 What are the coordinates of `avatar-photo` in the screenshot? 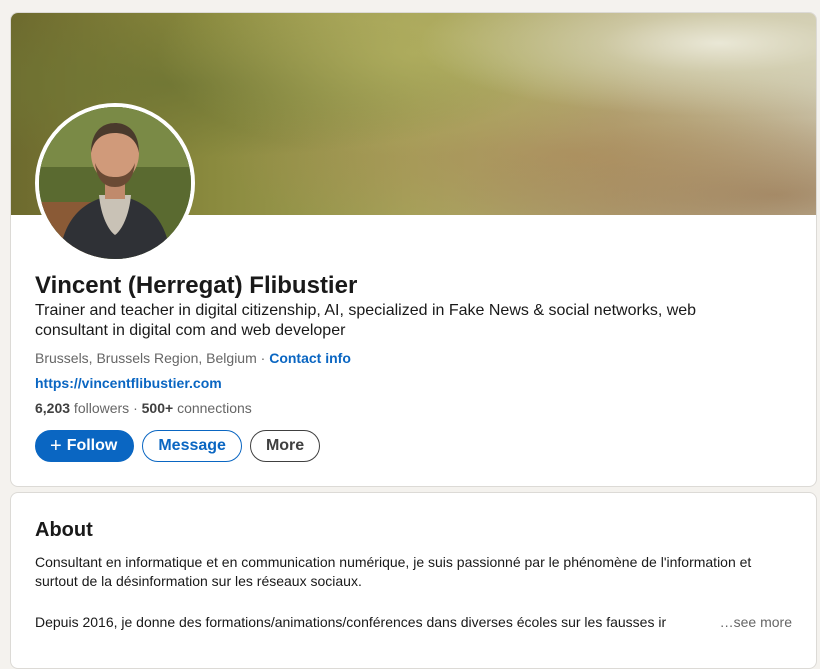 It's located at (115, 183).